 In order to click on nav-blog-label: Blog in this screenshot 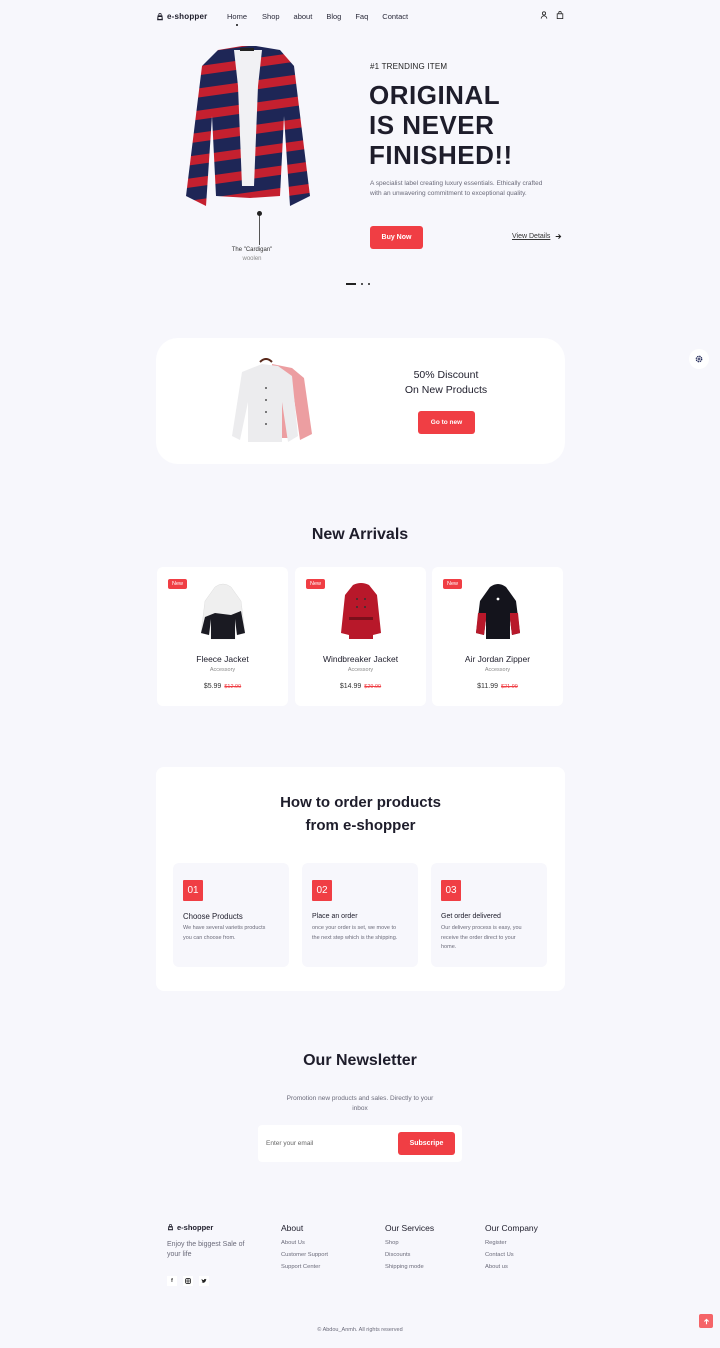, I will do `click(334, 16)`.